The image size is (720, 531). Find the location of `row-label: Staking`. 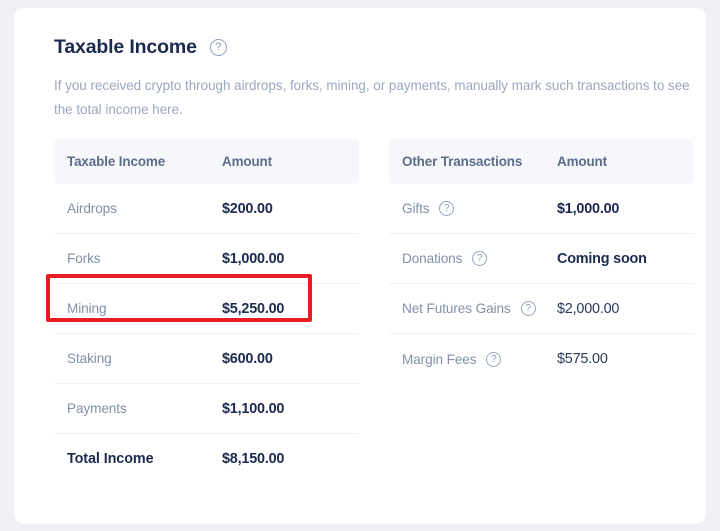

row-label: Staking is located at coordinates (89, 358).